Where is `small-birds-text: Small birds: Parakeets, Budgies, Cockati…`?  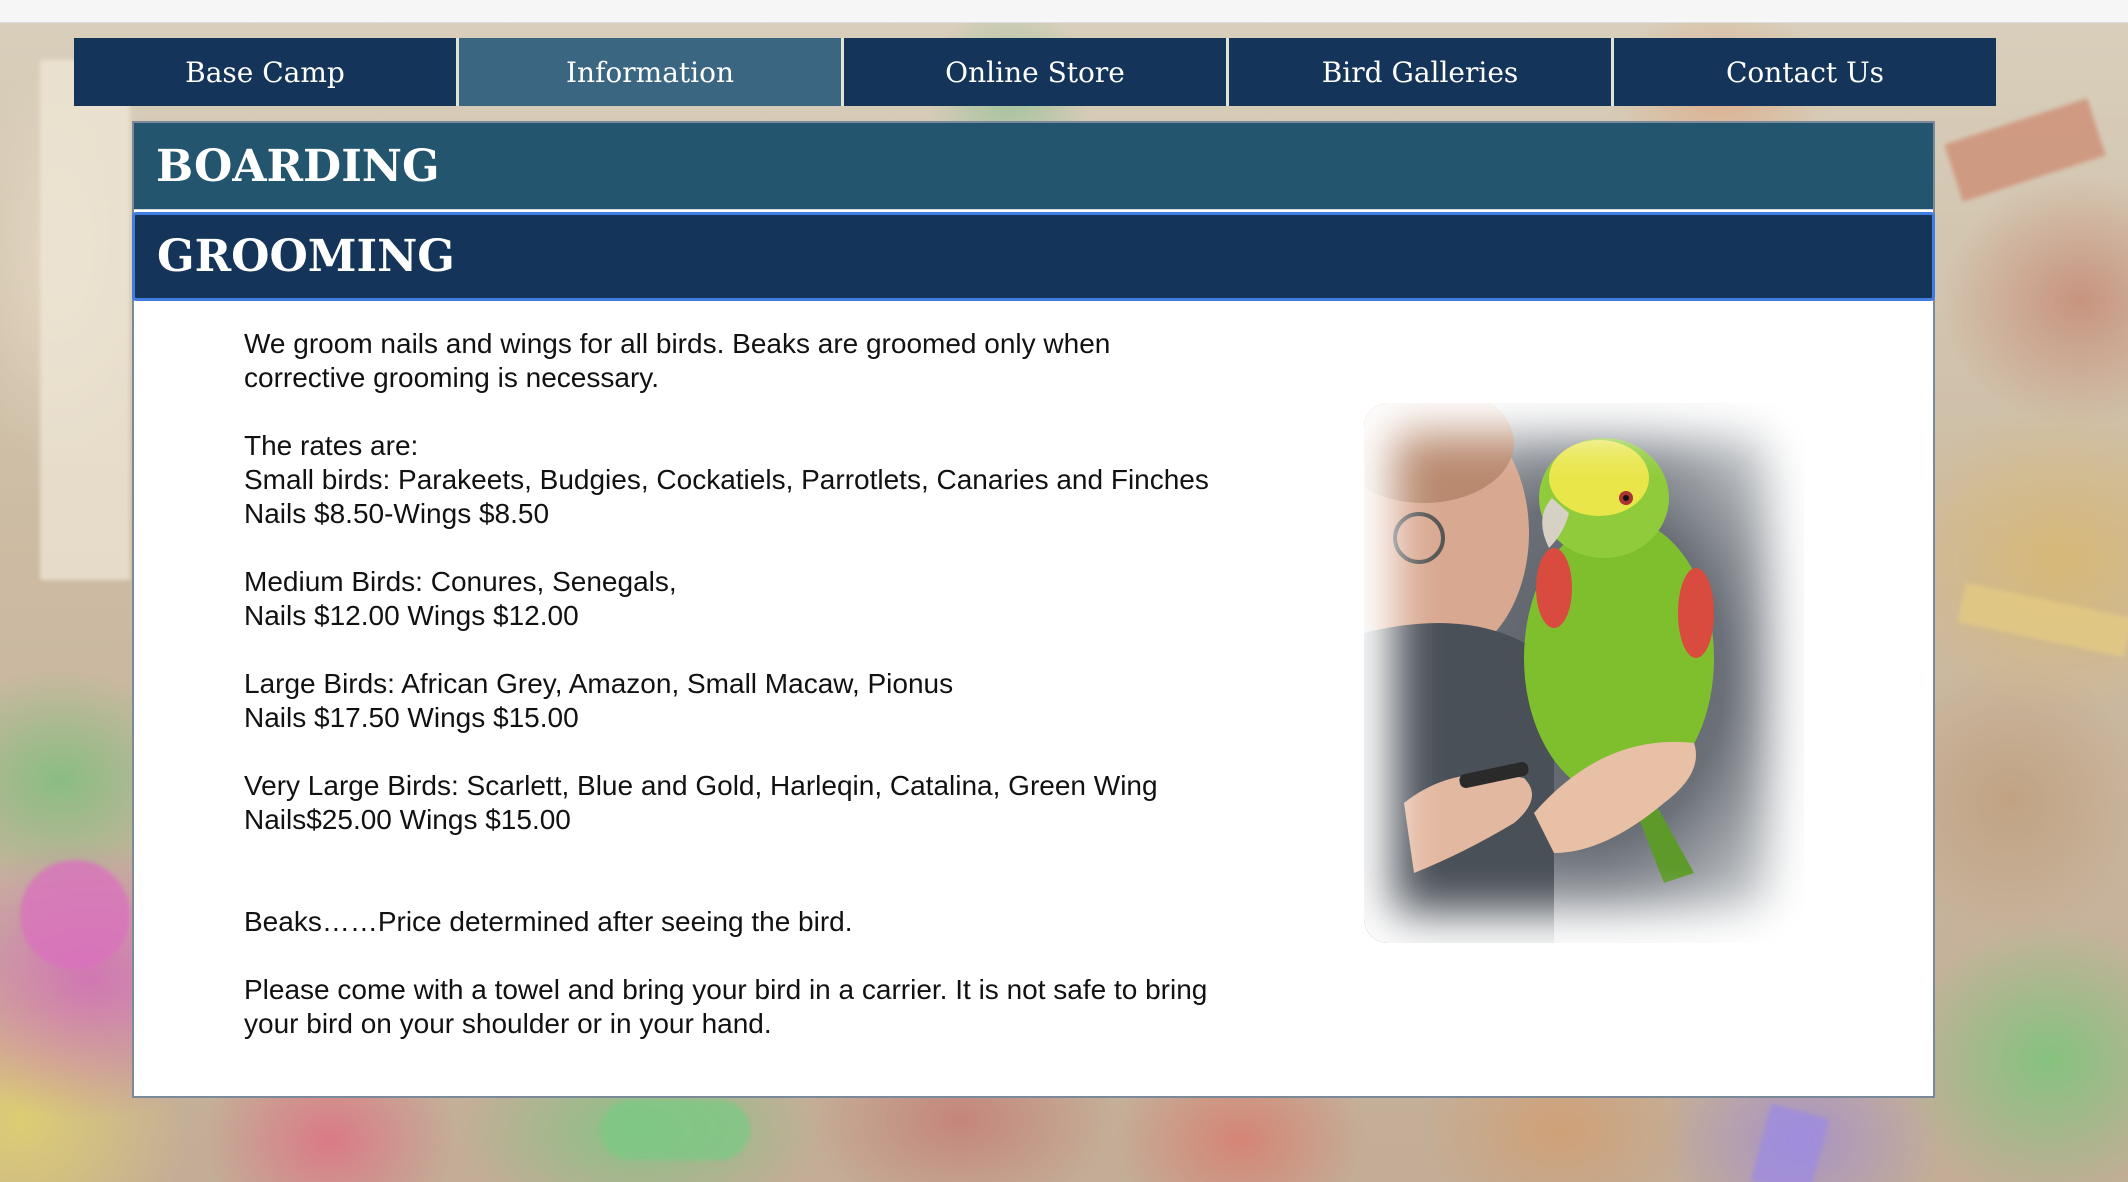 small-birds-text: Small birds: Parakeets, Budgies, Cockati… is located at coordinates (726, 479).